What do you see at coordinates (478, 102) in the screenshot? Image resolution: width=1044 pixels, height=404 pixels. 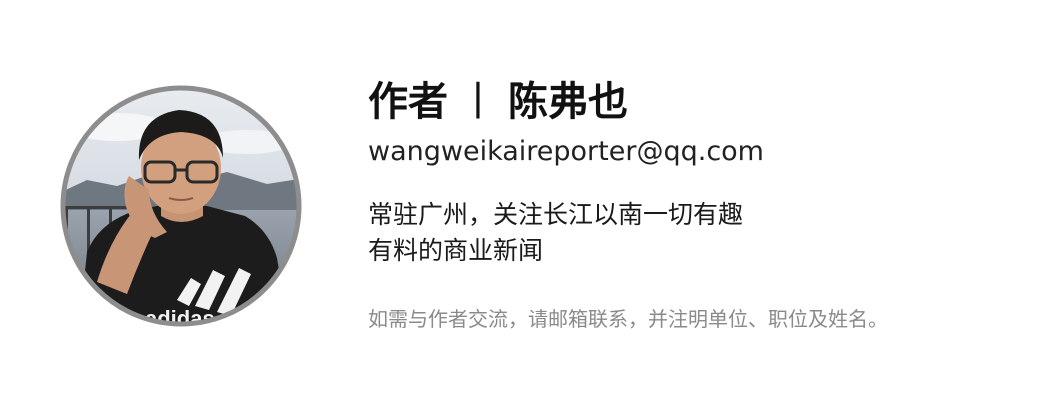 I see `title-separator: 丨` at bounding box center [478, 102].